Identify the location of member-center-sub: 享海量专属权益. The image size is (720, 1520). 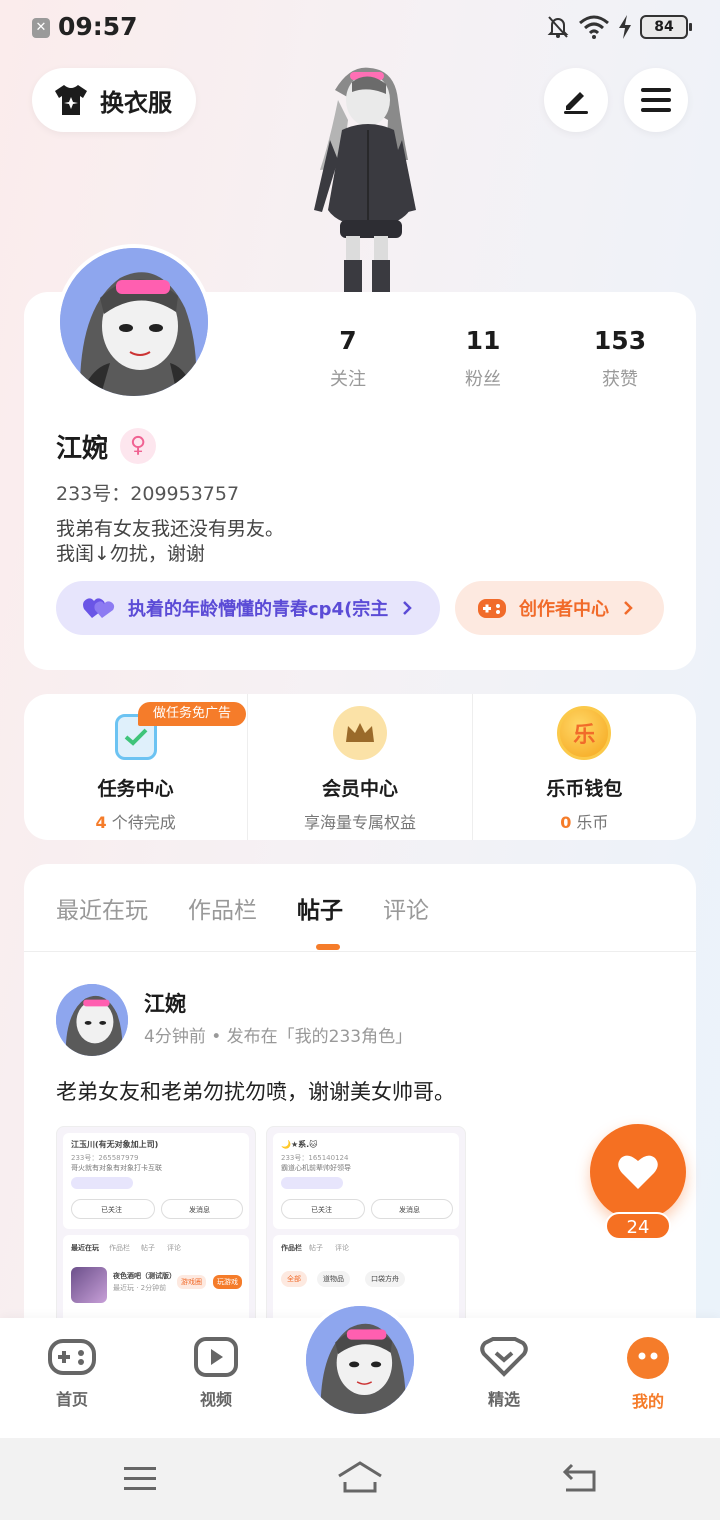
(359, 822).